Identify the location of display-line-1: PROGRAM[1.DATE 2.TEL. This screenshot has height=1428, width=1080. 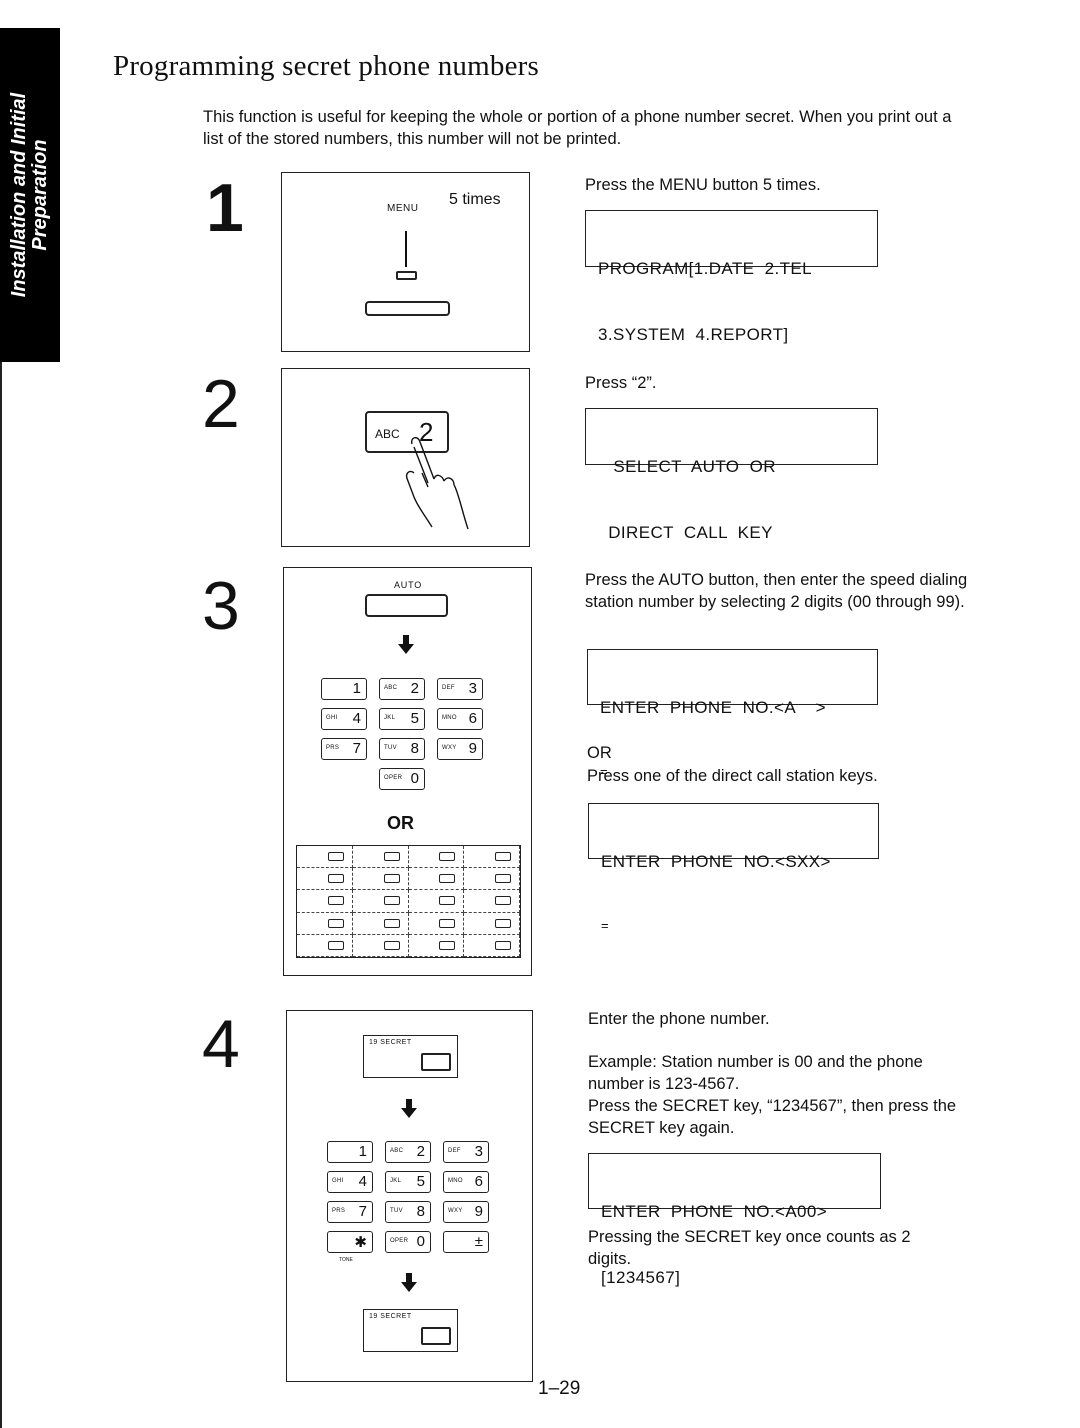
(705, 268).